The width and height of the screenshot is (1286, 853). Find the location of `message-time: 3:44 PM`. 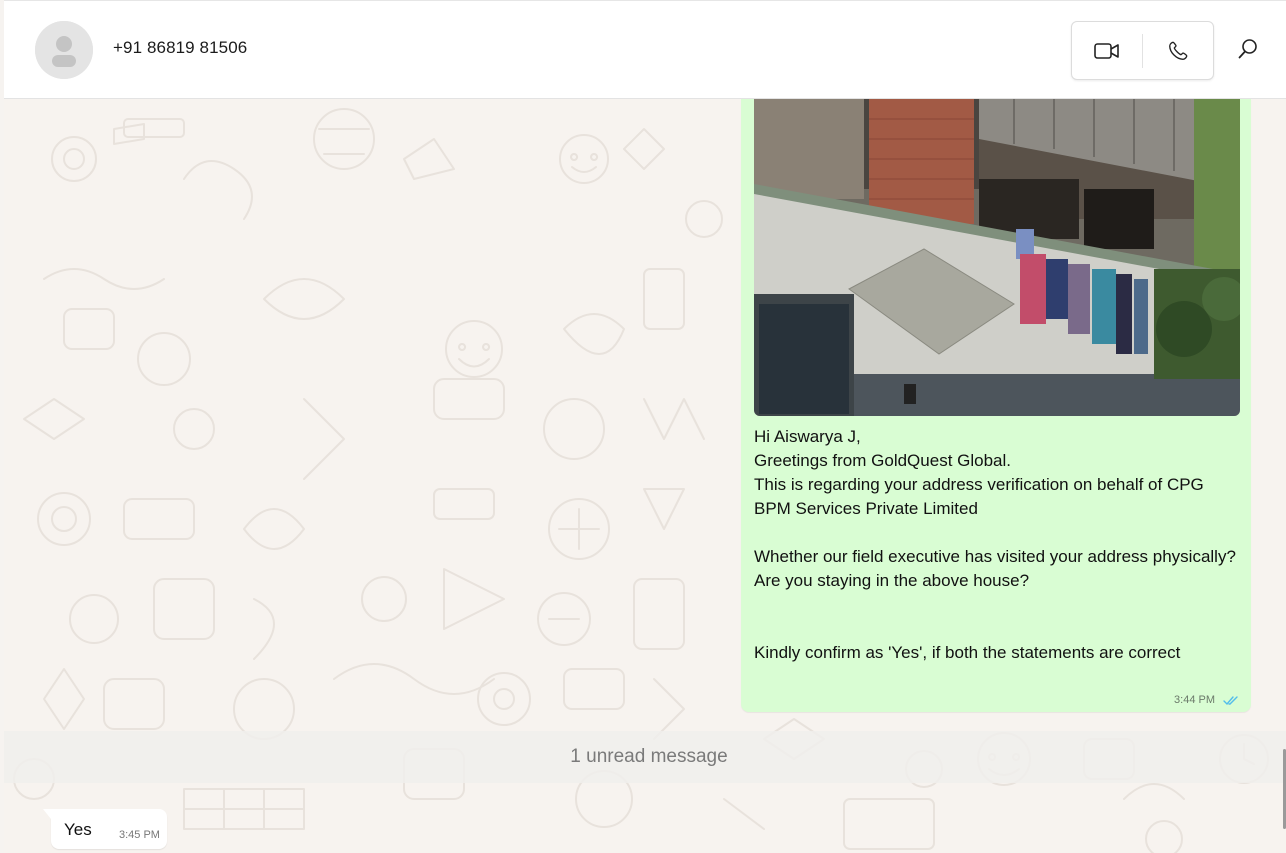

message-time: 3:44 PM is located at coordinates (1194, 700).